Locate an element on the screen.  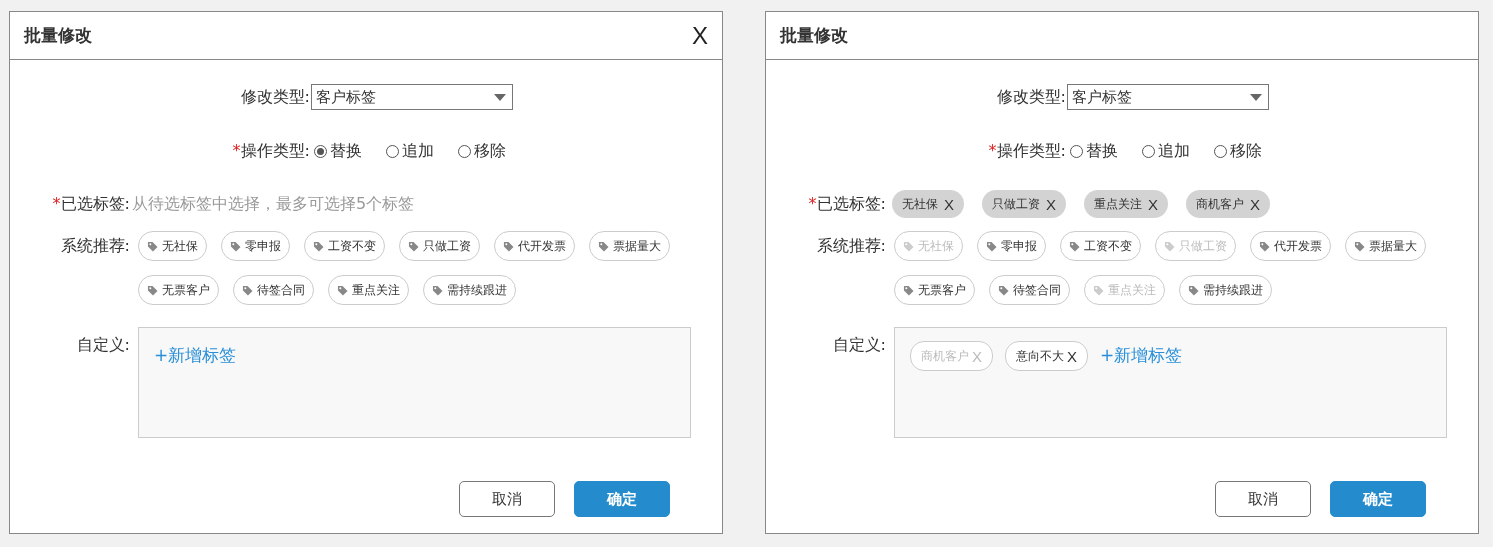
close-button: X is located at coordinates (700, 35).